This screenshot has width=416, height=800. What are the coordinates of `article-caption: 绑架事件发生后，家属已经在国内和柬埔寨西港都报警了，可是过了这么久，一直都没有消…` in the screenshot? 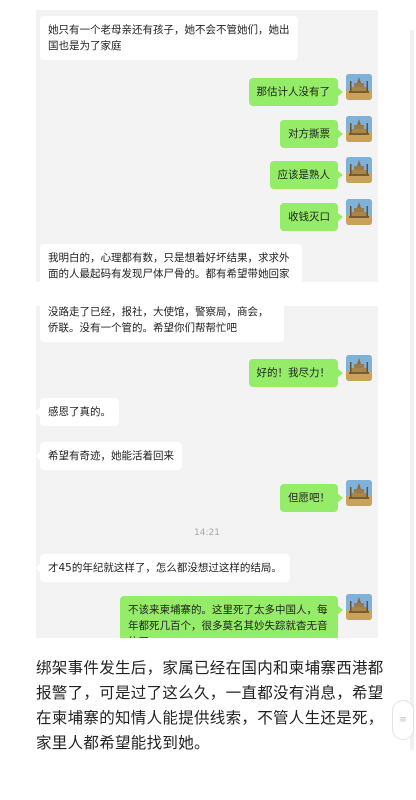 It's located at (210, 705).